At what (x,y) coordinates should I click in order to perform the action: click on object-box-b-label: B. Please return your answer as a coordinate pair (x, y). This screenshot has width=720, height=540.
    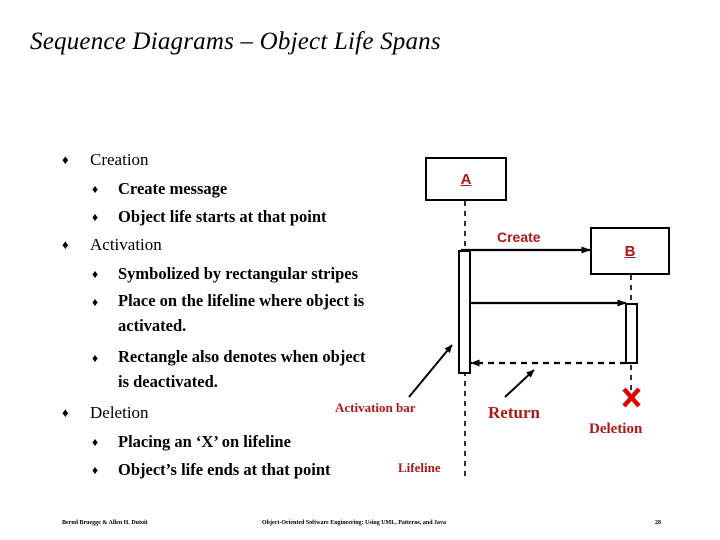
    Looking at the image, I should click on (630, 251).